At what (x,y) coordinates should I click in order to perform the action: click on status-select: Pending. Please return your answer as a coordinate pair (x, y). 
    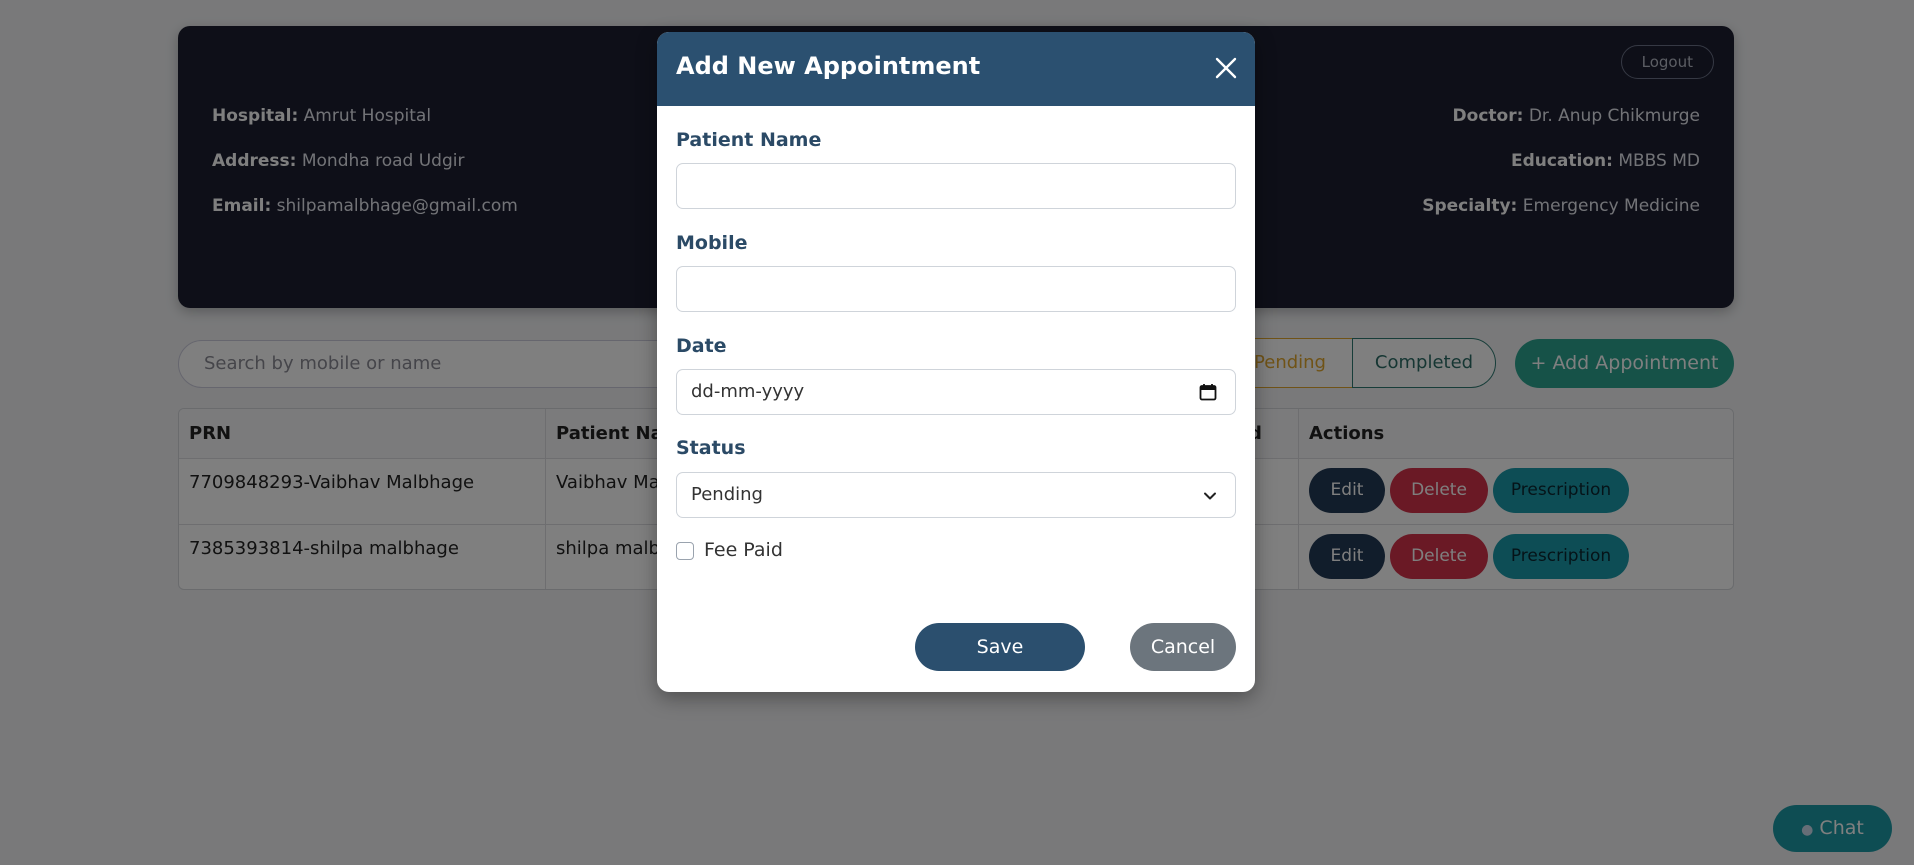
    Looking at the image, I should click on (956, 495).